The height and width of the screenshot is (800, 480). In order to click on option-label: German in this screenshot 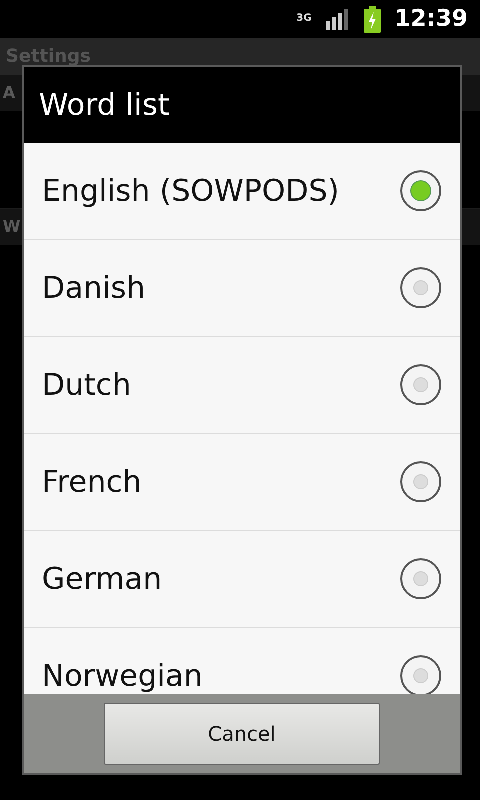, I will do `click(102, 579)`.